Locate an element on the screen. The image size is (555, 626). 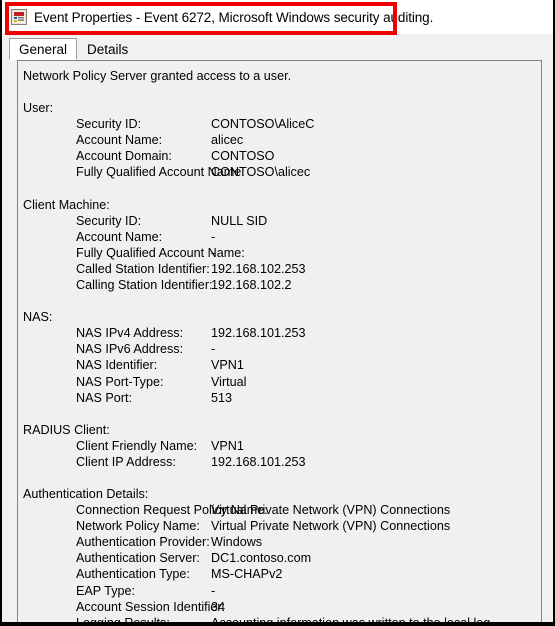
event-detail-label: Authentication Type: is located at coordinates (133, 574).